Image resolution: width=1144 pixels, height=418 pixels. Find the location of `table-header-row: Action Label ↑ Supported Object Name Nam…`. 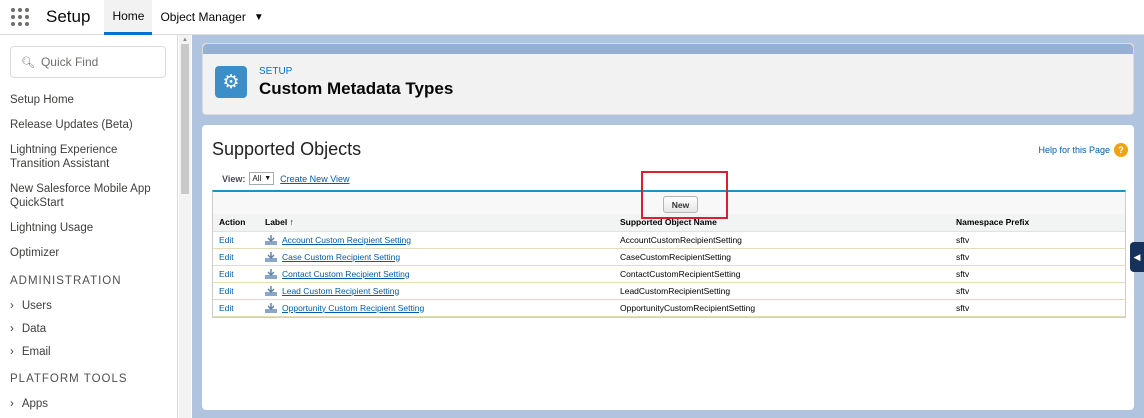

table-header-row: Action Label ↑ Supported Object Name Nam… is located at coordinates (669, 223).